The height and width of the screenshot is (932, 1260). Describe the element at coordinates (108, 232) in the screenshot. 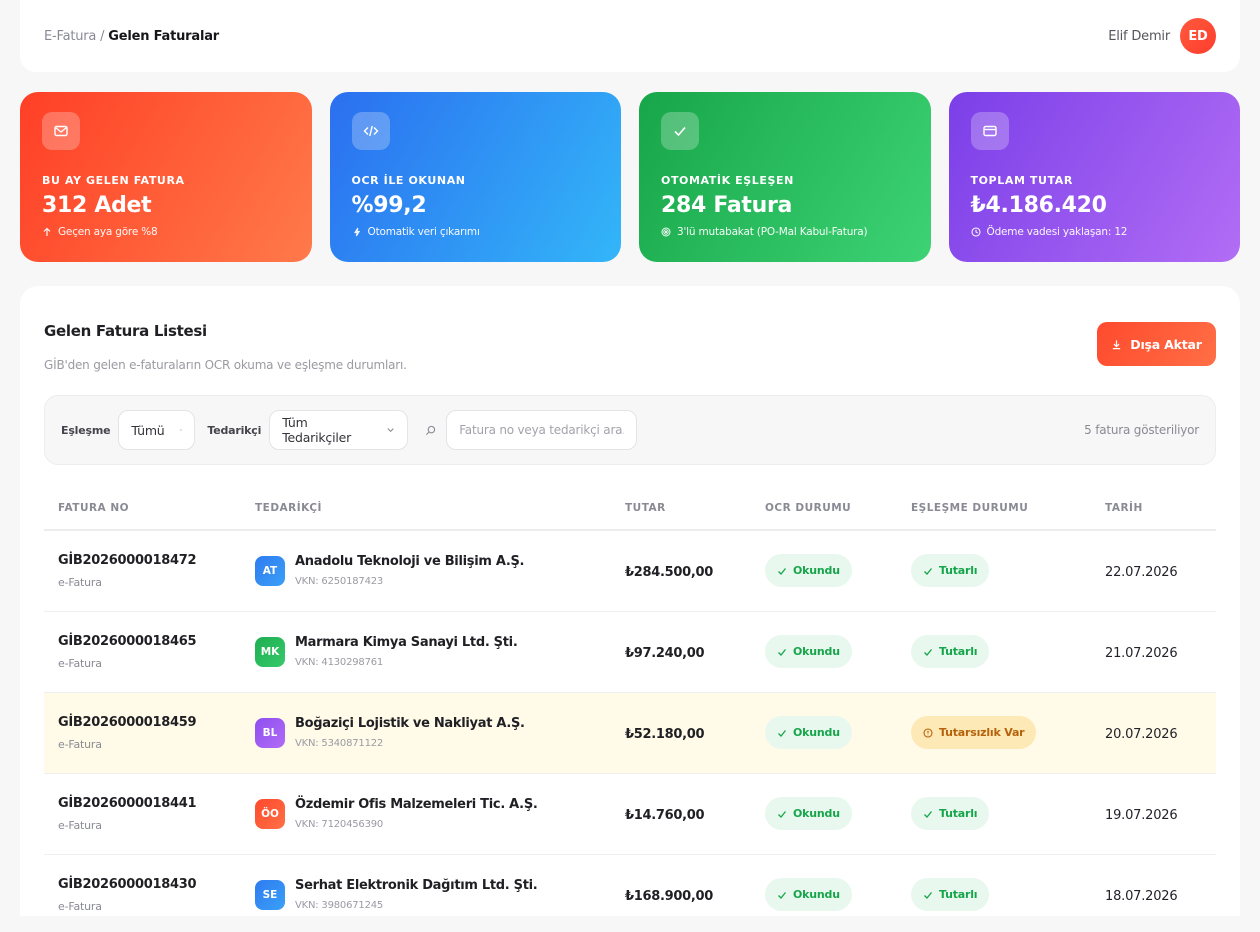

I see `stat-sub-text: Geçen aya göre %8` at that location.